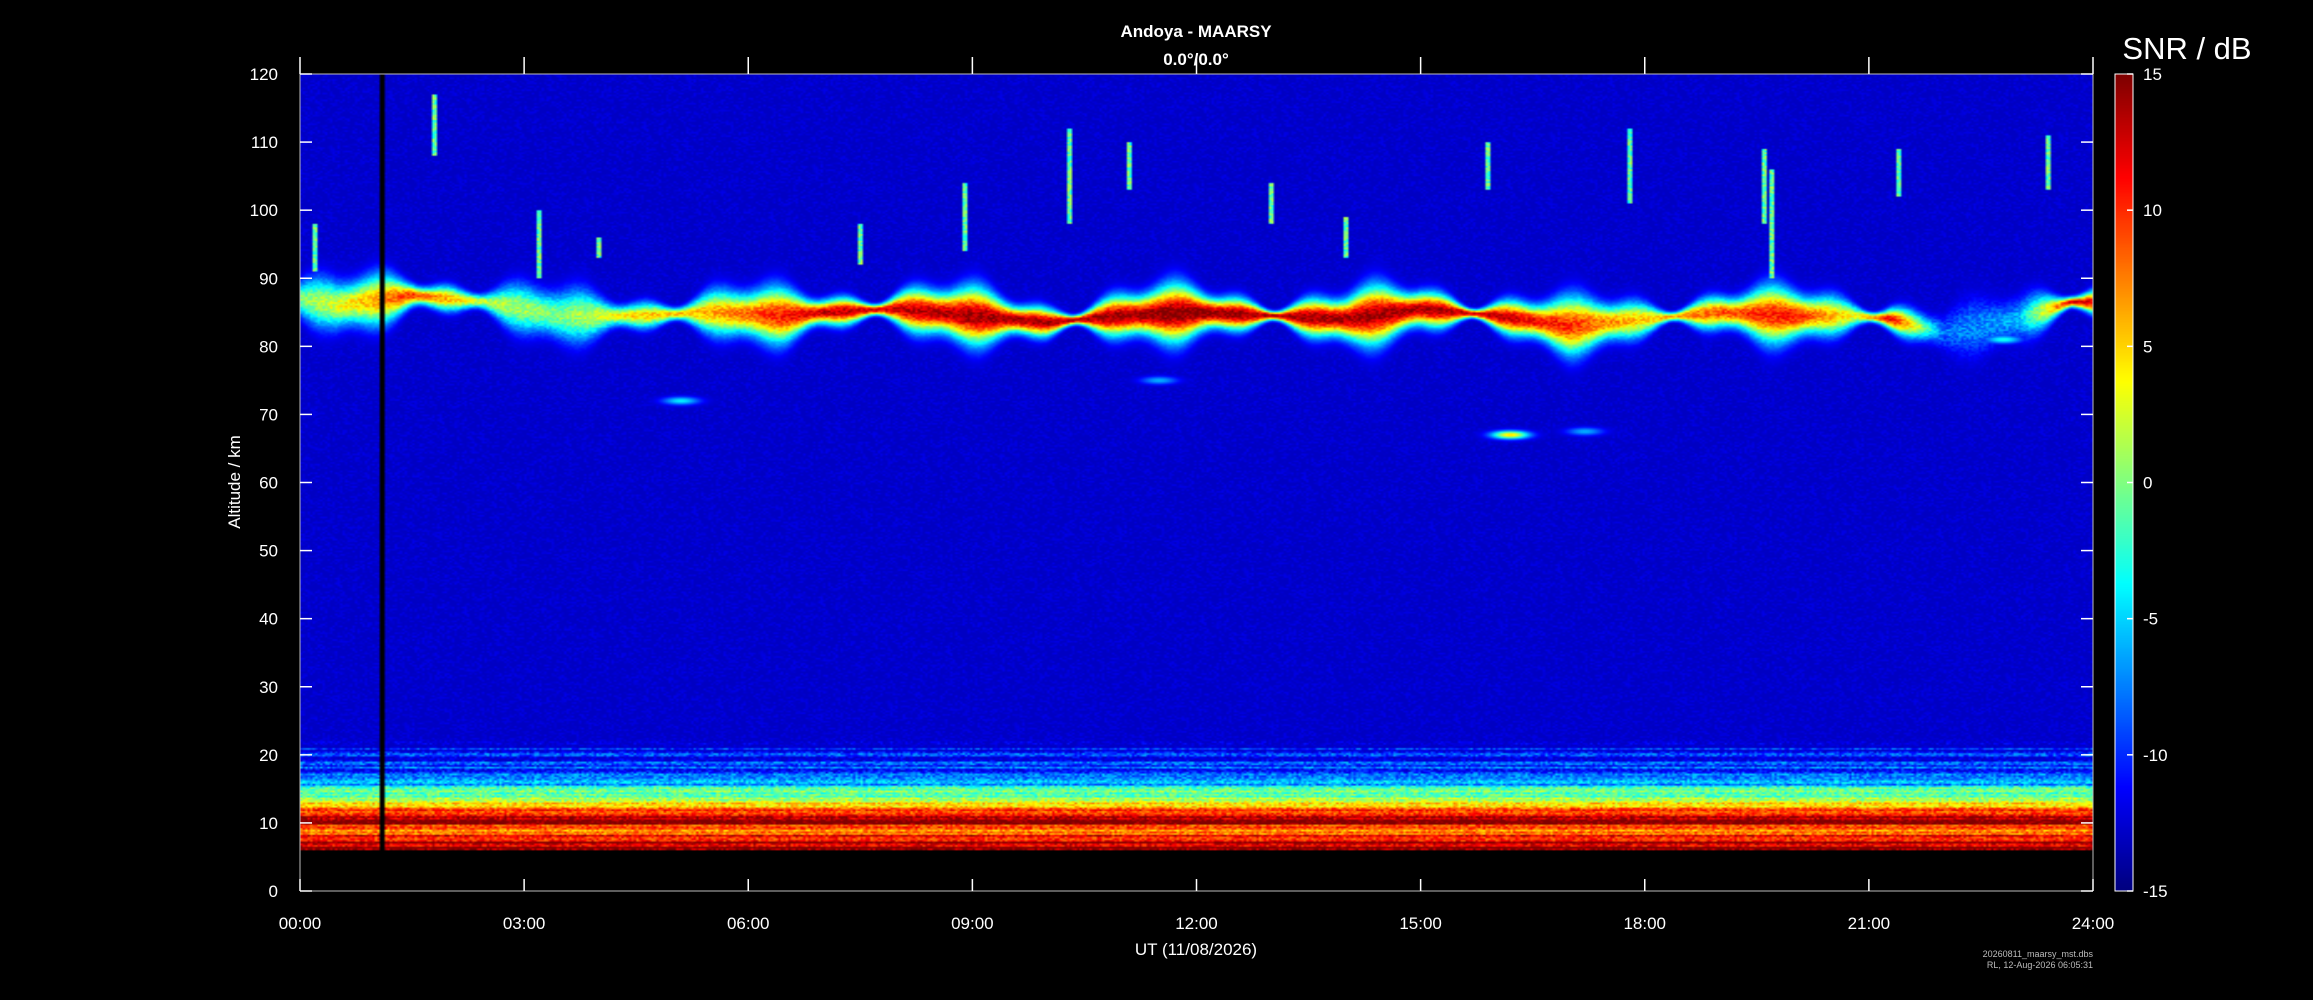  Describe the element at coordinates (268, 278) in the screenshot. I see `y-tick-label: 90` at that location.